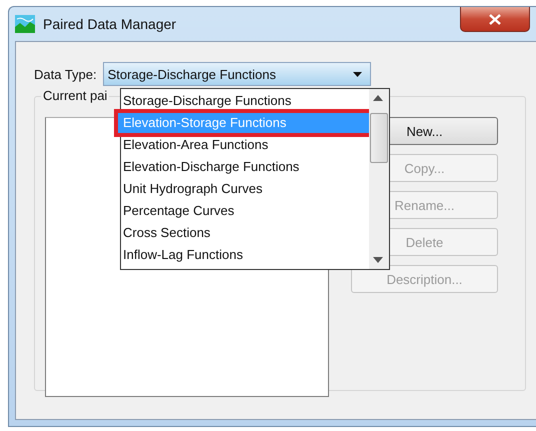  What do you see at coordinates (75, 95) in the screenshot?
I see `group-label: Current pai` at bounding box center [75, 95].